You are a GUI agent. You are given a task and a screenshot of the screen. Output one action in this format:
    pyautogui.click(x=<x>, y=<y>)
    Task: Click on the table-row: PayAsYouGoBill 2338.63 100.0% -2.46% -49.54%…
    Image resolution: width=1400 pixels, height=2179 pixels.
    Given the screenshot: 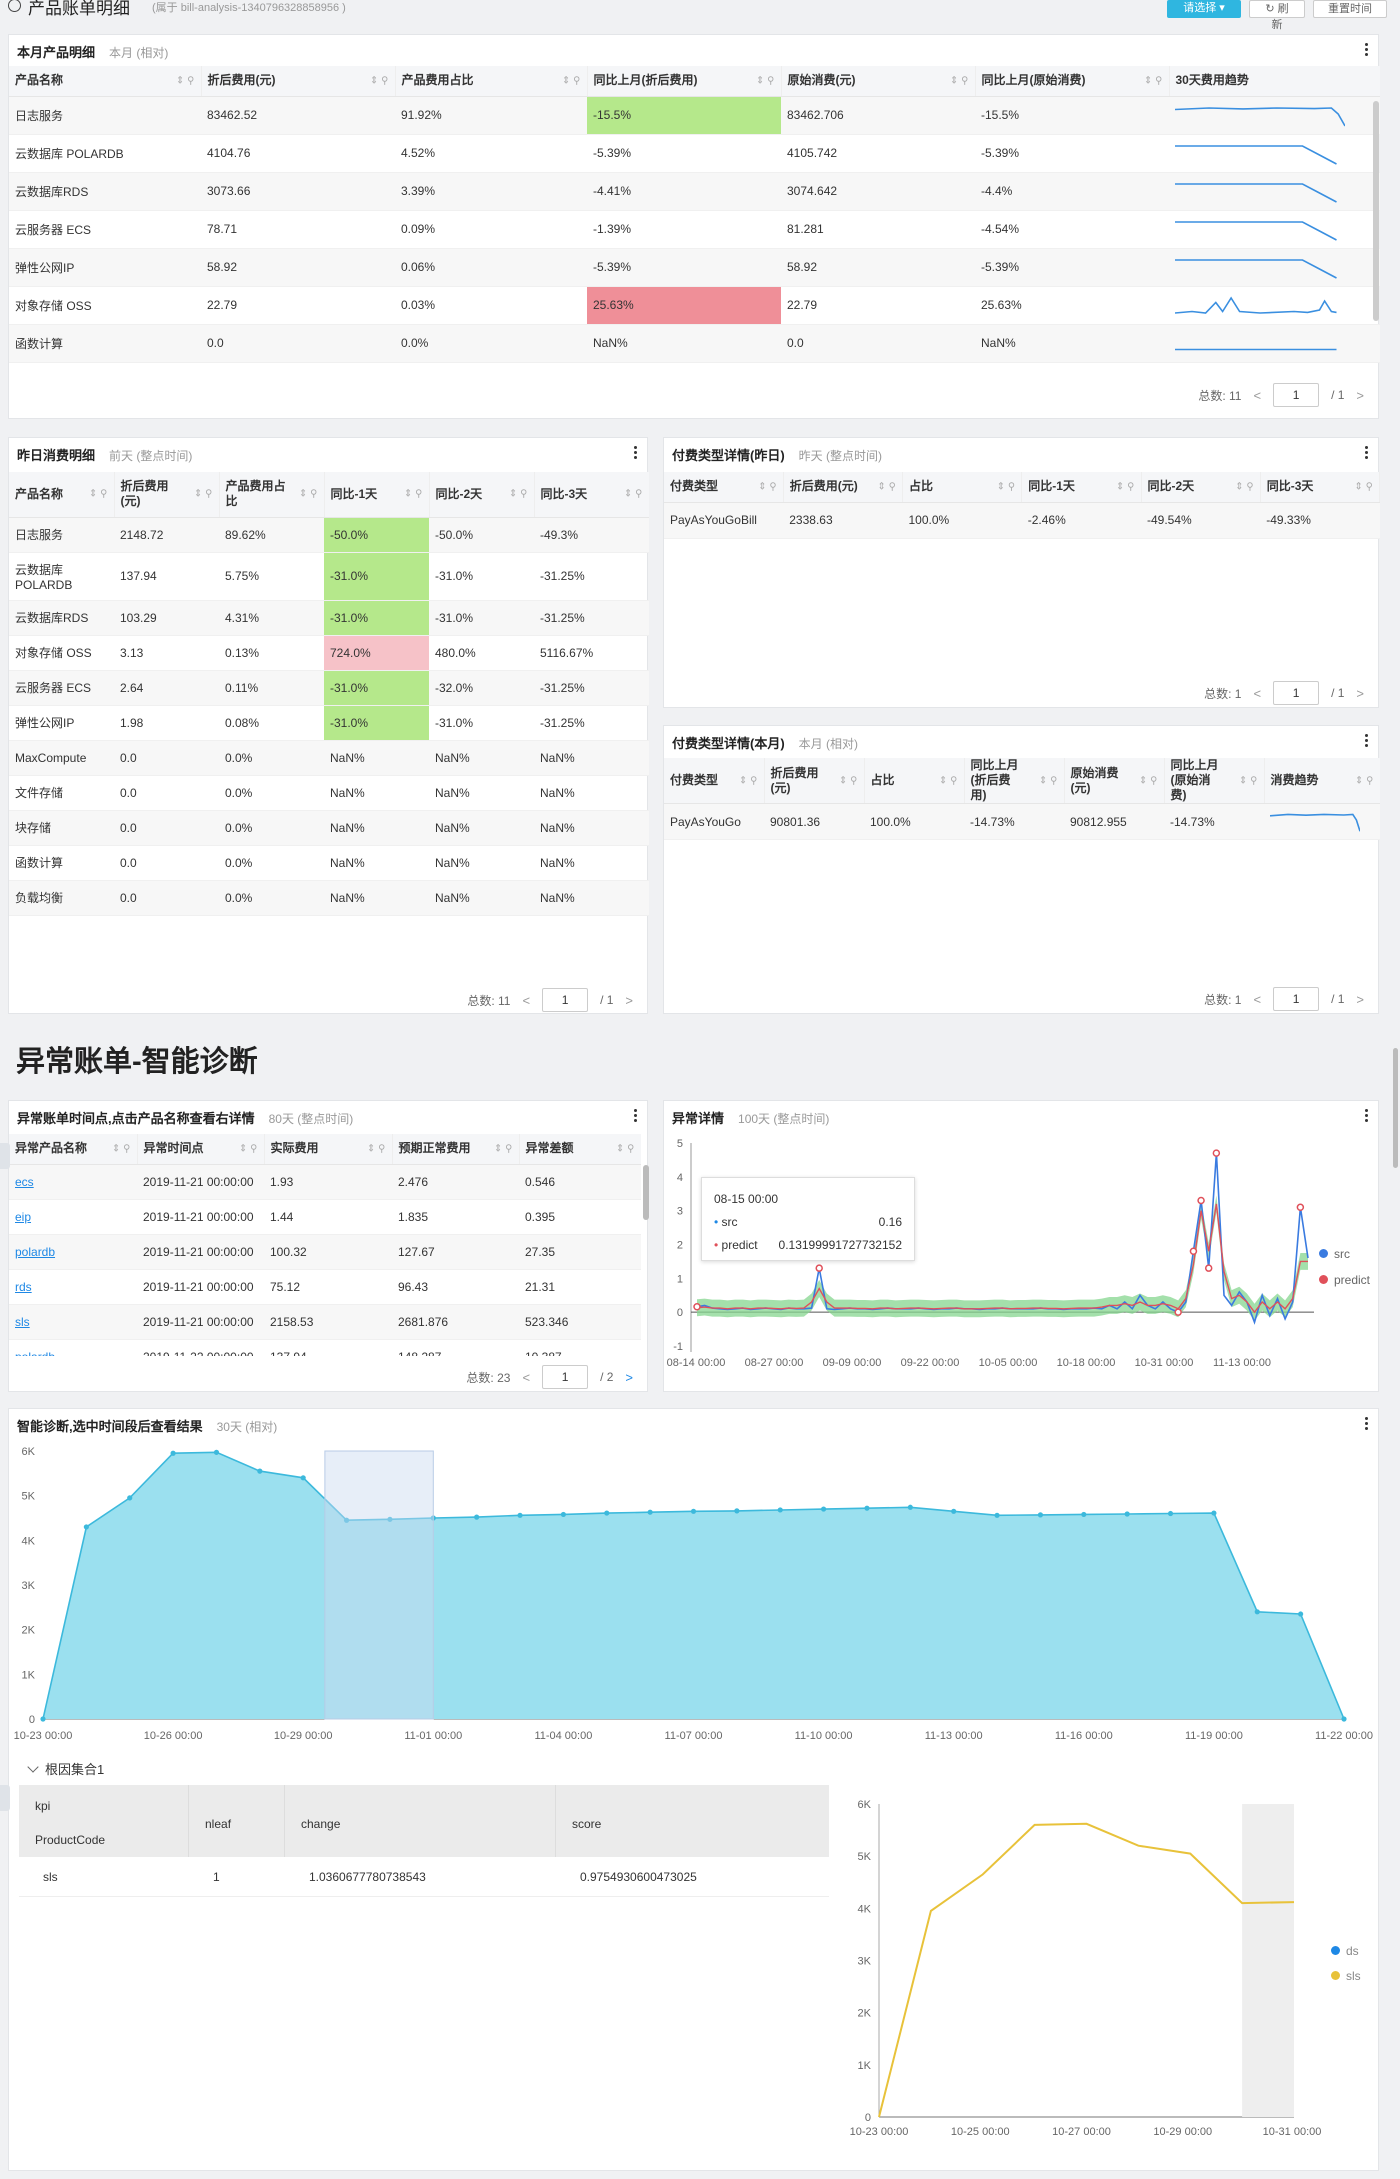 What is the action you would take?
    pyautogui.click(x=1022, y=520)
    